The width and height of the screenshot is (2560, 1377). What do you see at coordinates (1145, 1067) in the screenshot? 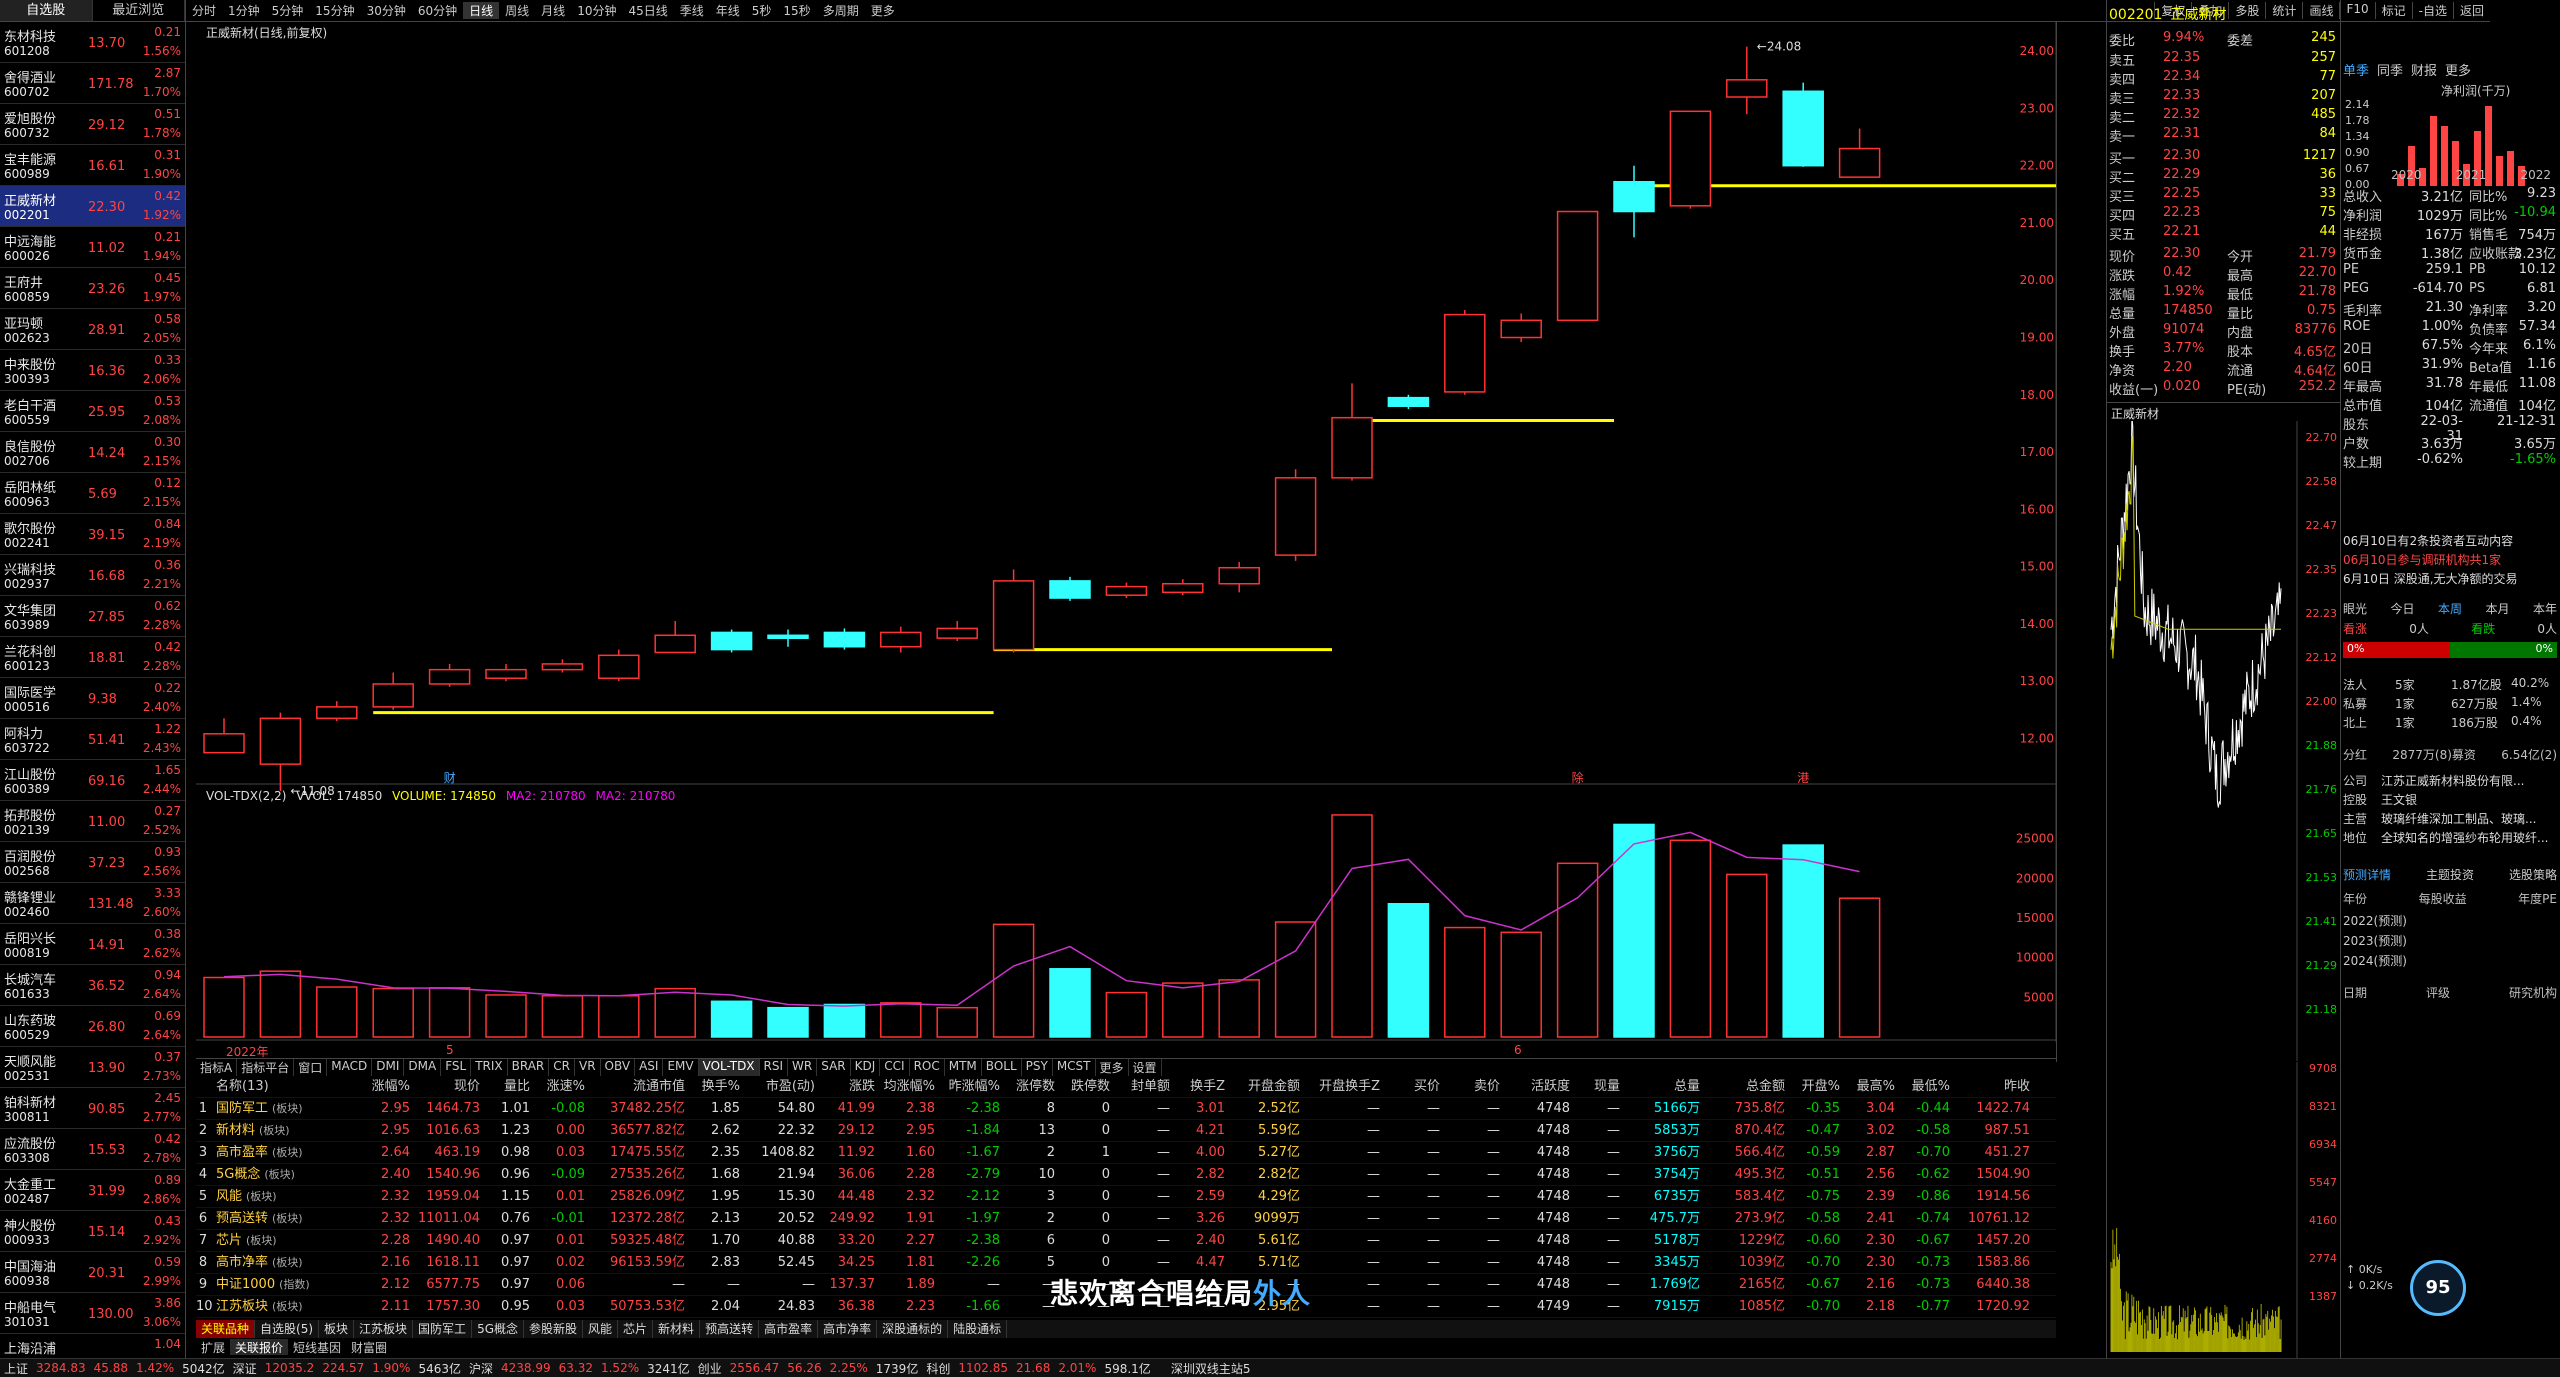
I see `indicator-tab-26: 设置` at bounding box center [1145, 1067].